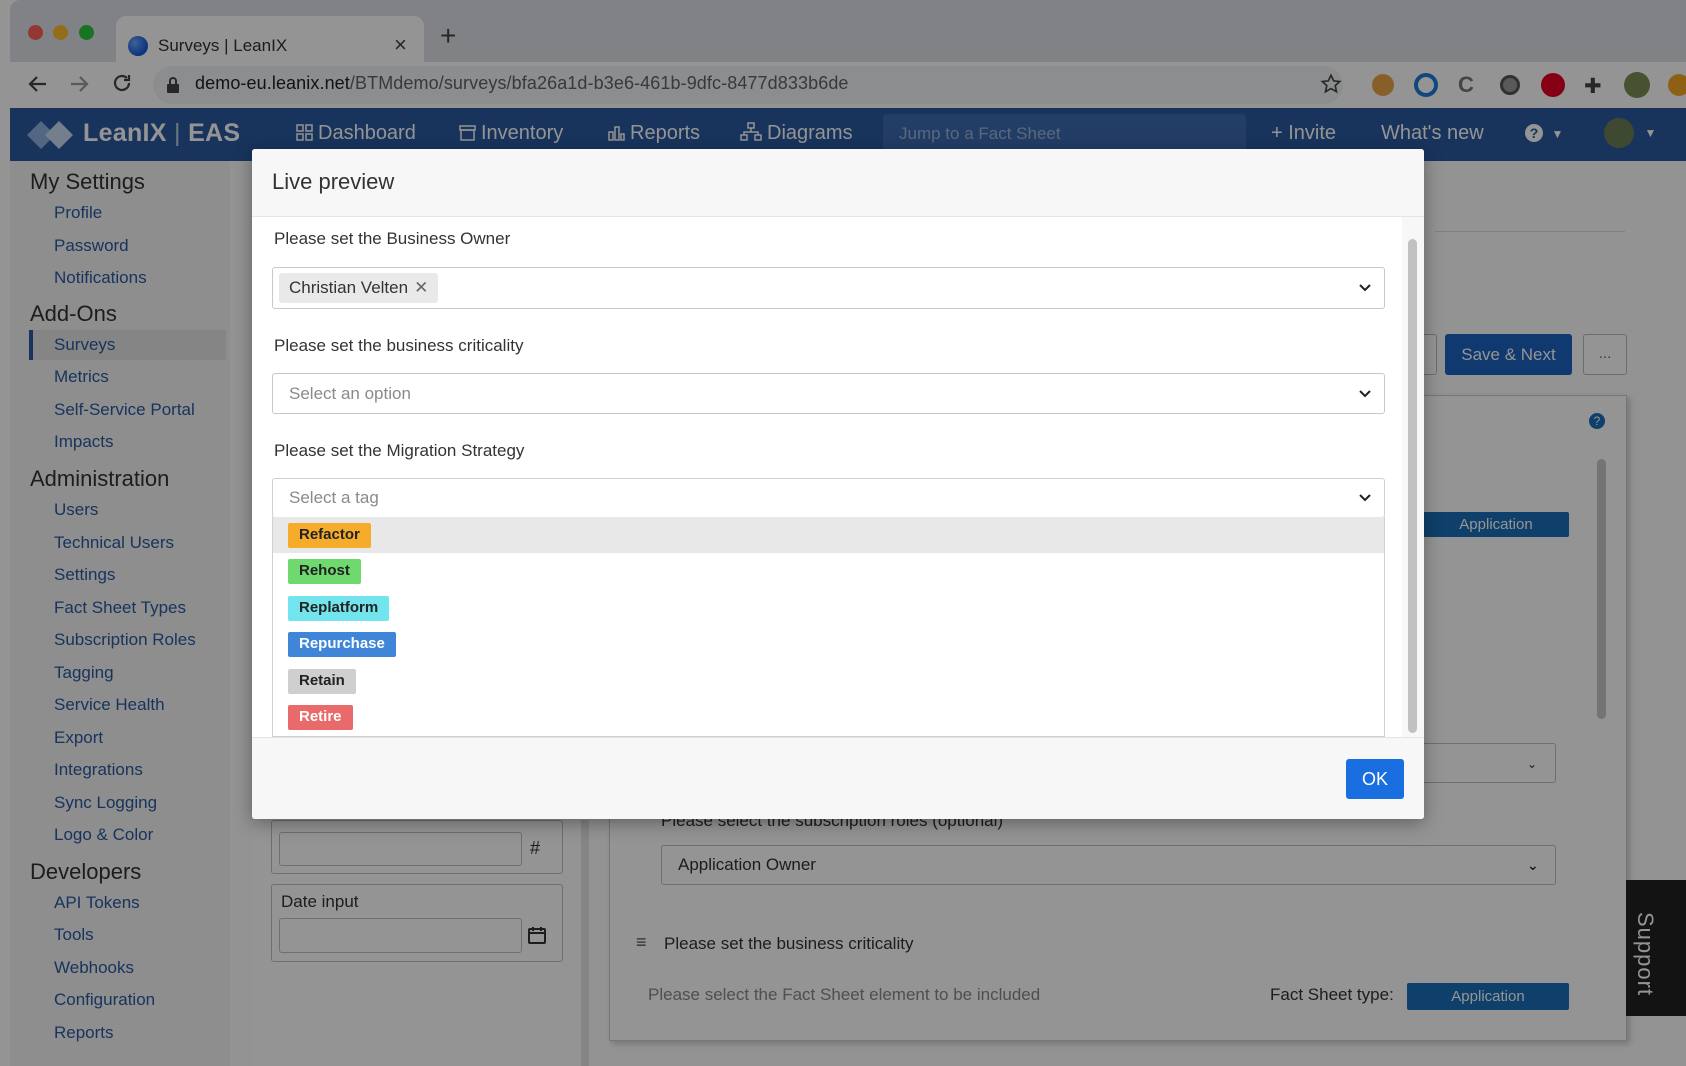 The height and width of the screenshot is (1066, 1686). I want to click on option-retire: Retire, so click(828, 717).